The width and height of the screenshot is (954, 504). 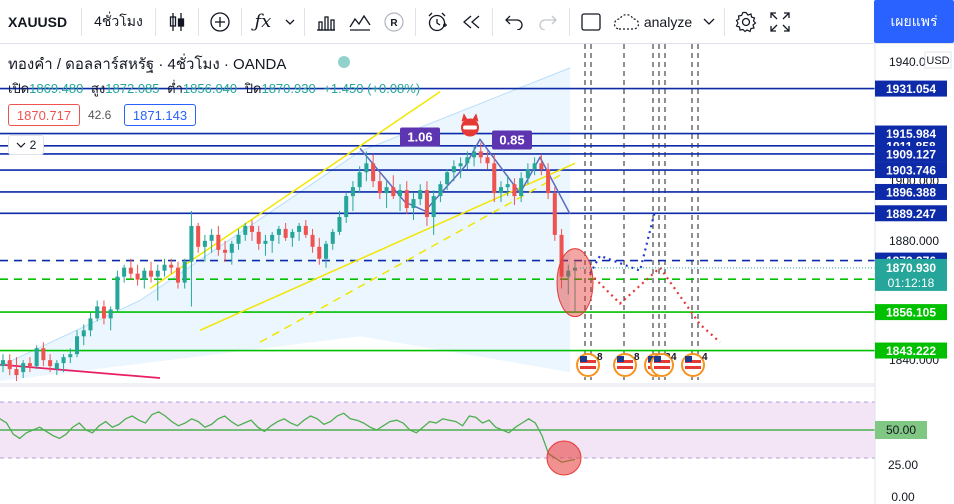 What do you see at coordinates (344, 62) in the screenshot?
I see `market-status-dot` at bounding box center [344, 62].